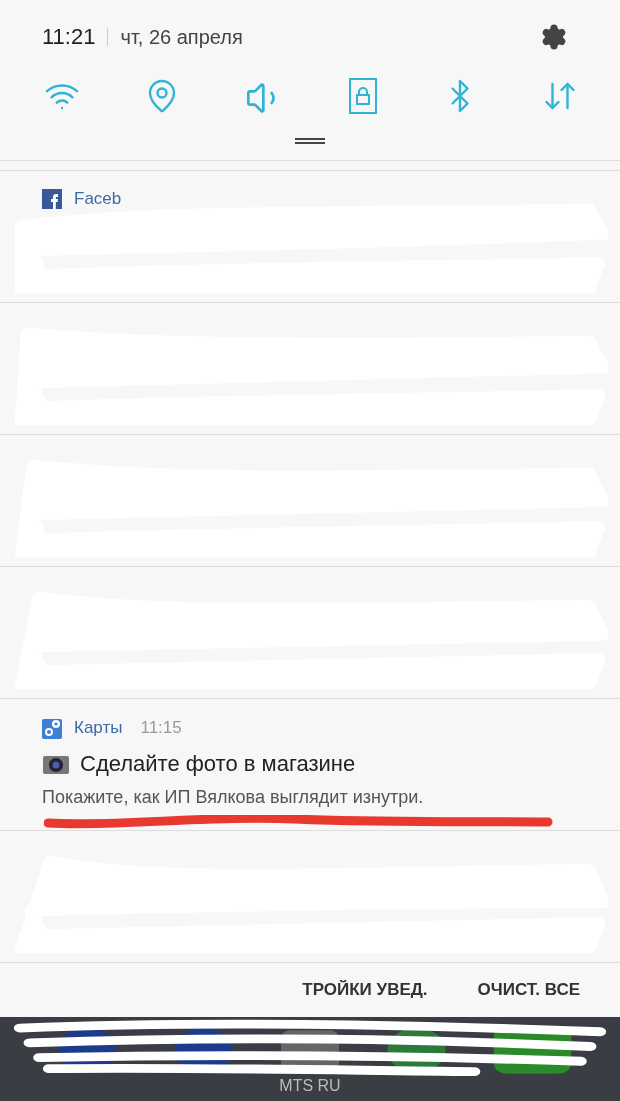 This screenshot has width=620, height=1101. I want to click on notification-card: Карты 11:15 Сделайте фото в магазине Покажите, как ИП Вялкова выглядит изнутри., so click(310, 765).